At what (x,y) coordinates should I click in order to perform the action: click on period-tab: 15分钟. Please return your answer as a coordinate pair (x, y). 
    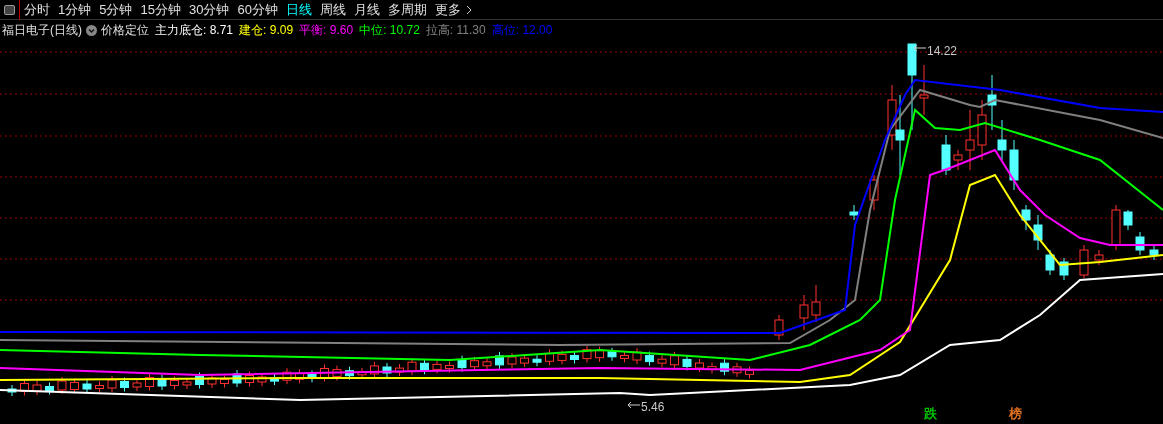
    Looking at the image, I should click on (160, 10).